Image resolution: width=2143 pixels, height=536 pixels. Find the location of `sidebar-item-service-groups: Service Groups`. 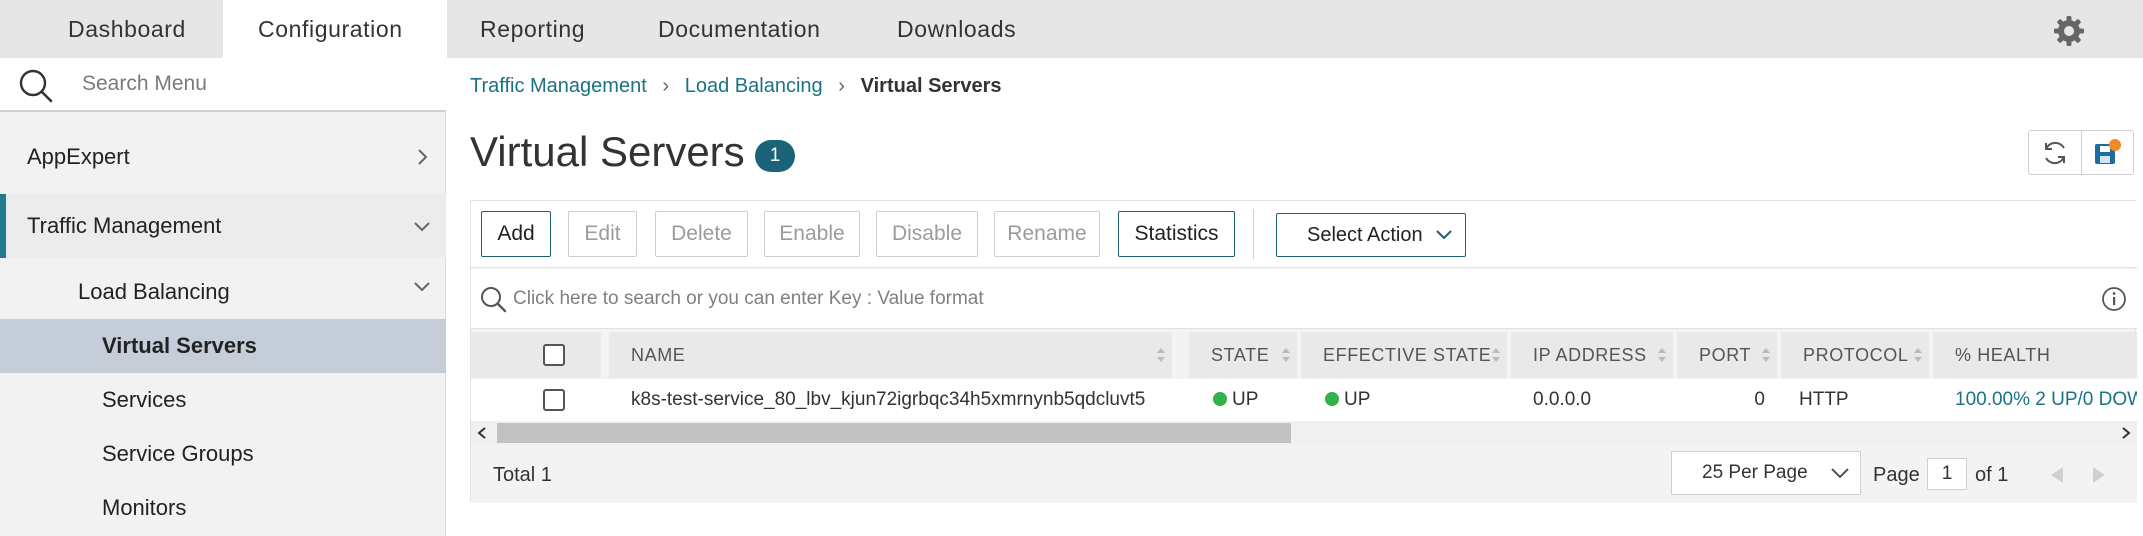

sidebar-item-service-groups: Service Groups is located at coordinates (223, 454).